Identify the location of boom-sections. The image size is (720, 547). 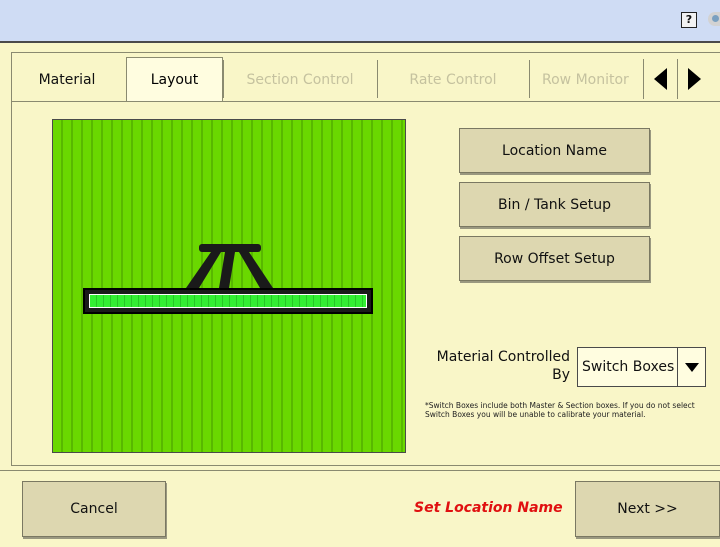
(228, 301).